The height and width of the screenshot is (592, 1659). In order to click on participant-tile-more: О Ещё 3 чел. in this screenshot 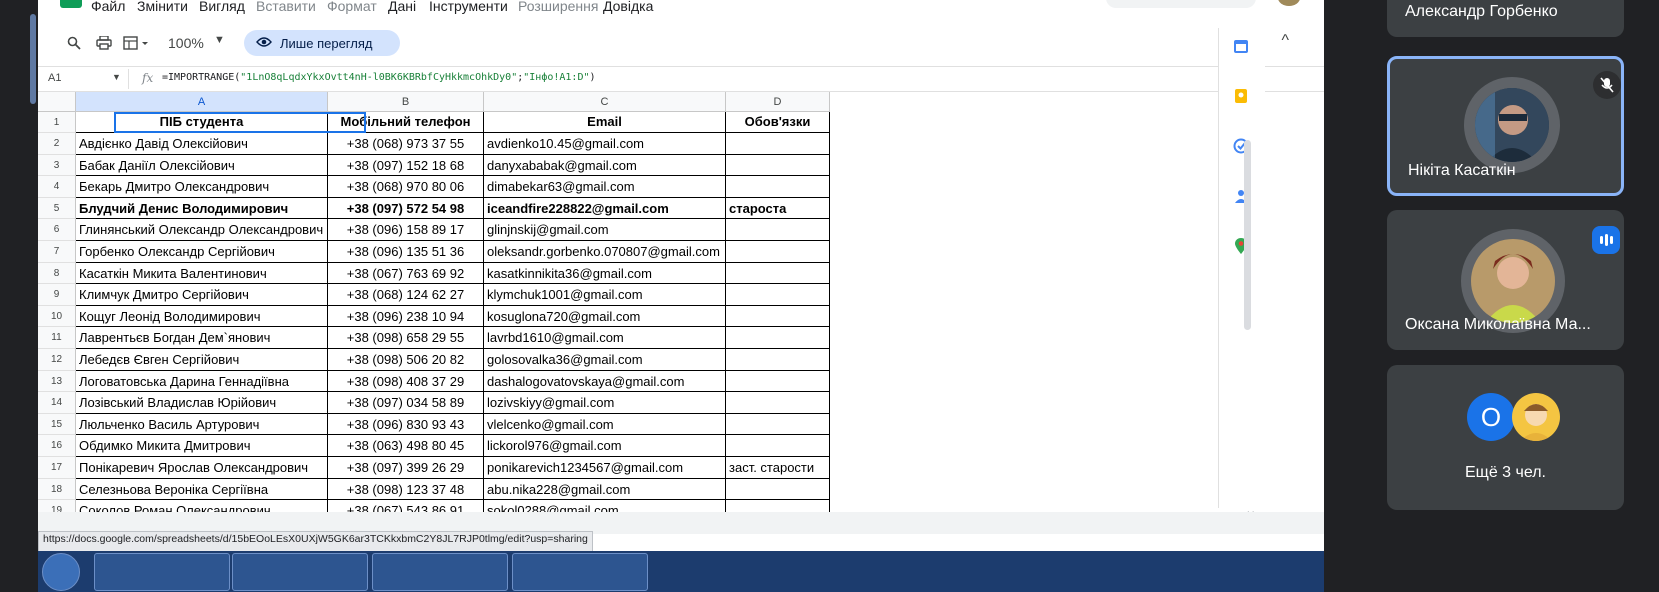, I will do `click(1505, 437)`.